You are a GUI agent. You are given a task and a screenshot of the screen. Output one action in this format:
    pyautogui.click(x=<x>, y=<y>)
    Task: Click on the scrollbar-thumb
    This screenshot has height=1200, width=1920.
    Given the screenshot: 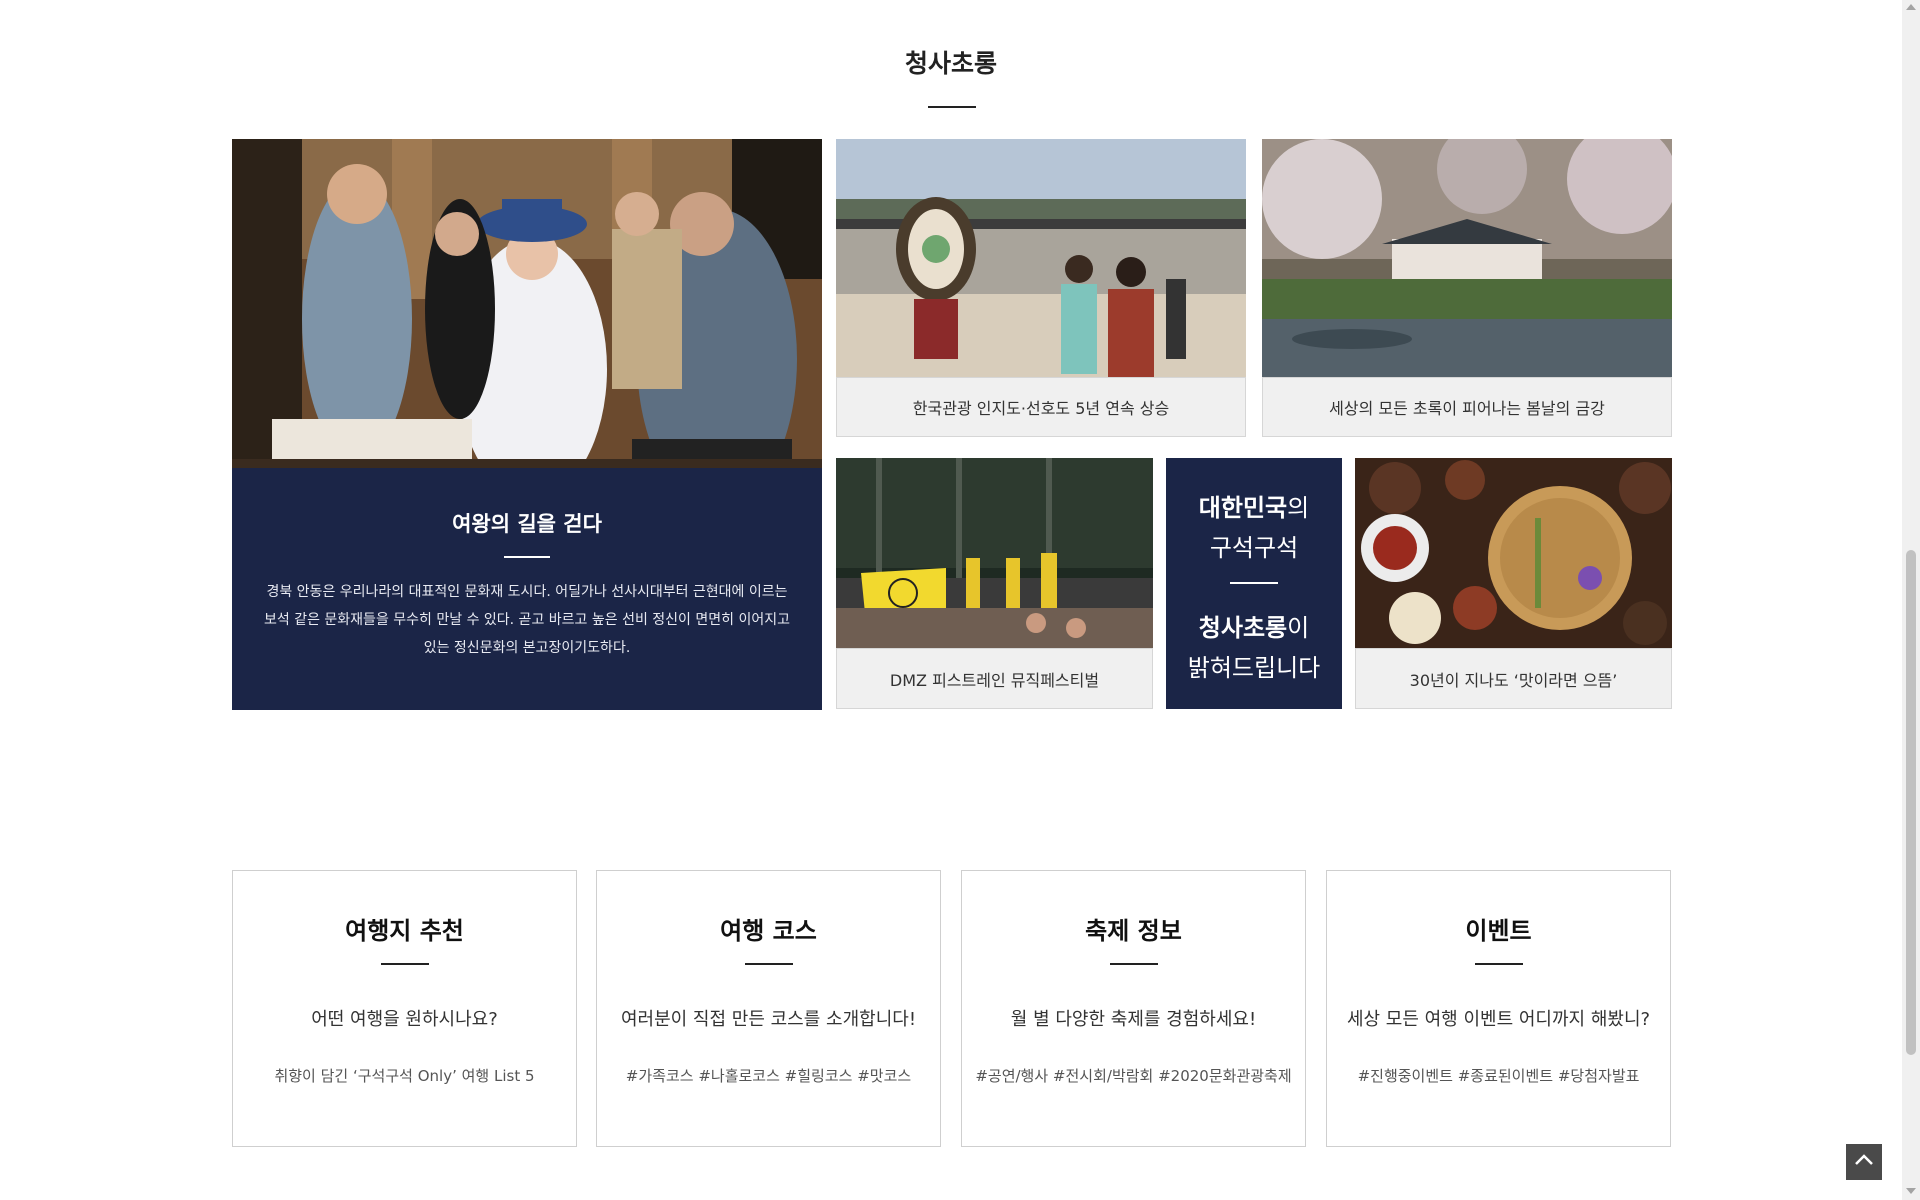 What is the action you would take?
    pyautogui.click(x=1911, y=802)
    